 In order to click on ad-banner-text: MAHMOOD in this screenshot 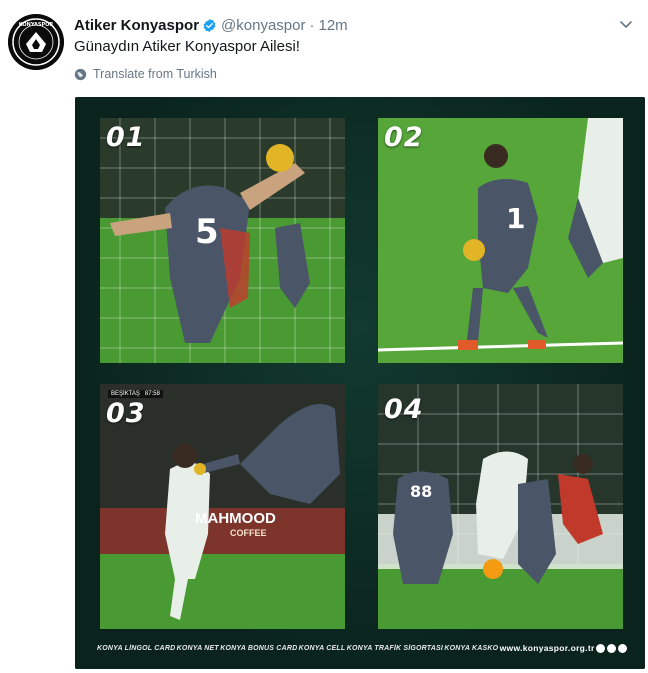, I will do `click(235, 518)`.